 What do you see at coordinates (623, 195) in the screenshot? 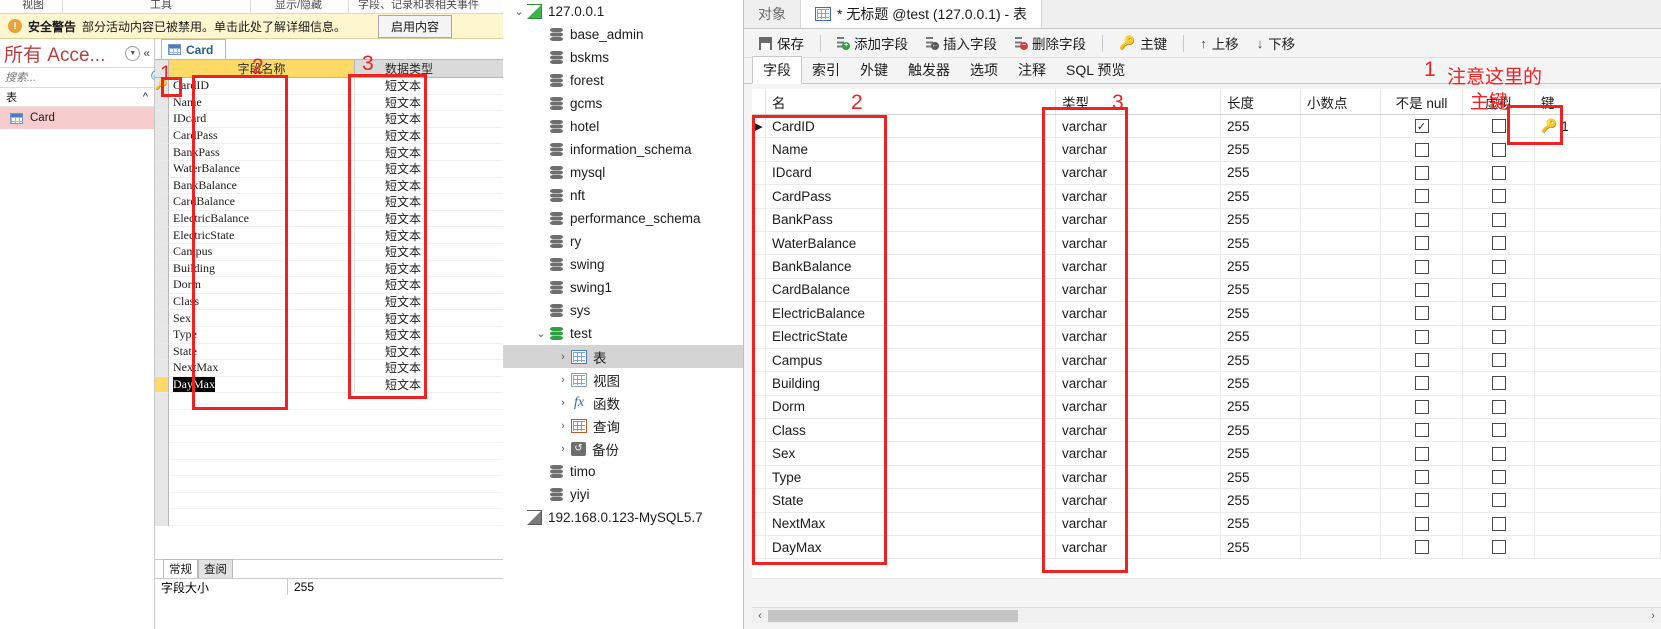
I see `tree-node-database: nft` at bounding box center [623, 195].